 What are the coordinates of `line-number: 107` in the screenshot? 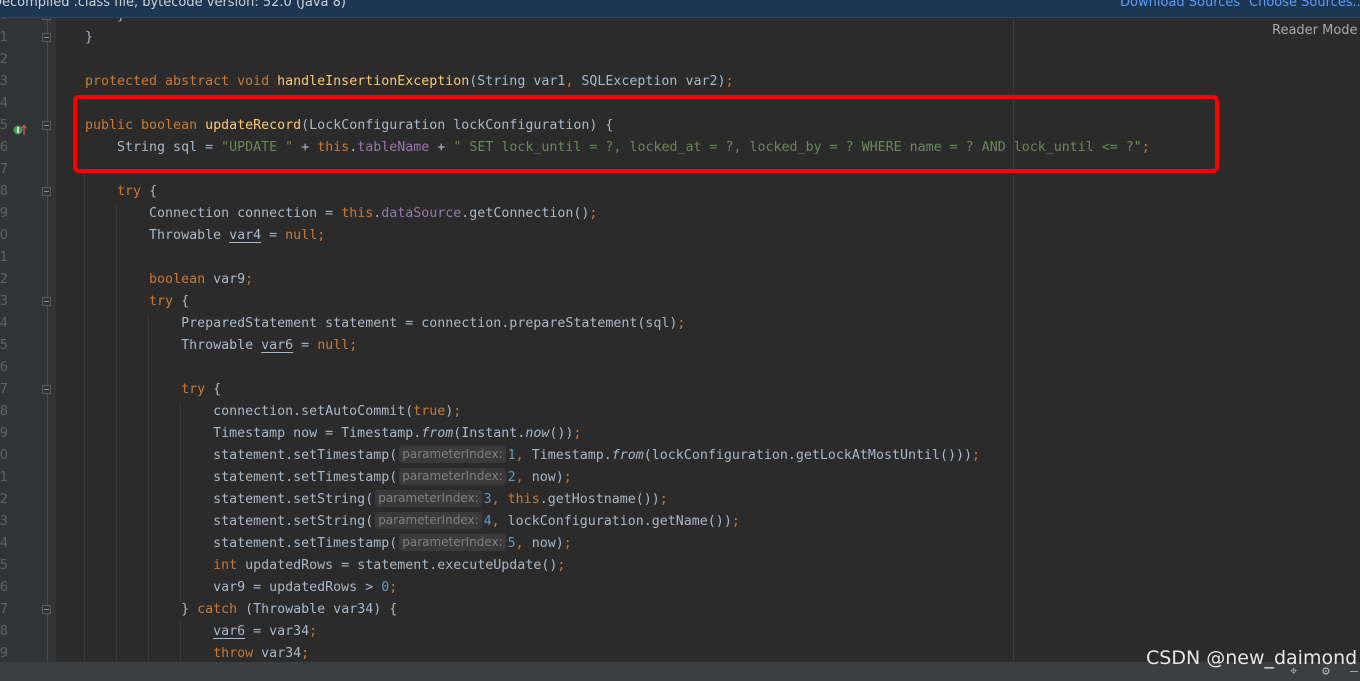 It's located at (4, 389).